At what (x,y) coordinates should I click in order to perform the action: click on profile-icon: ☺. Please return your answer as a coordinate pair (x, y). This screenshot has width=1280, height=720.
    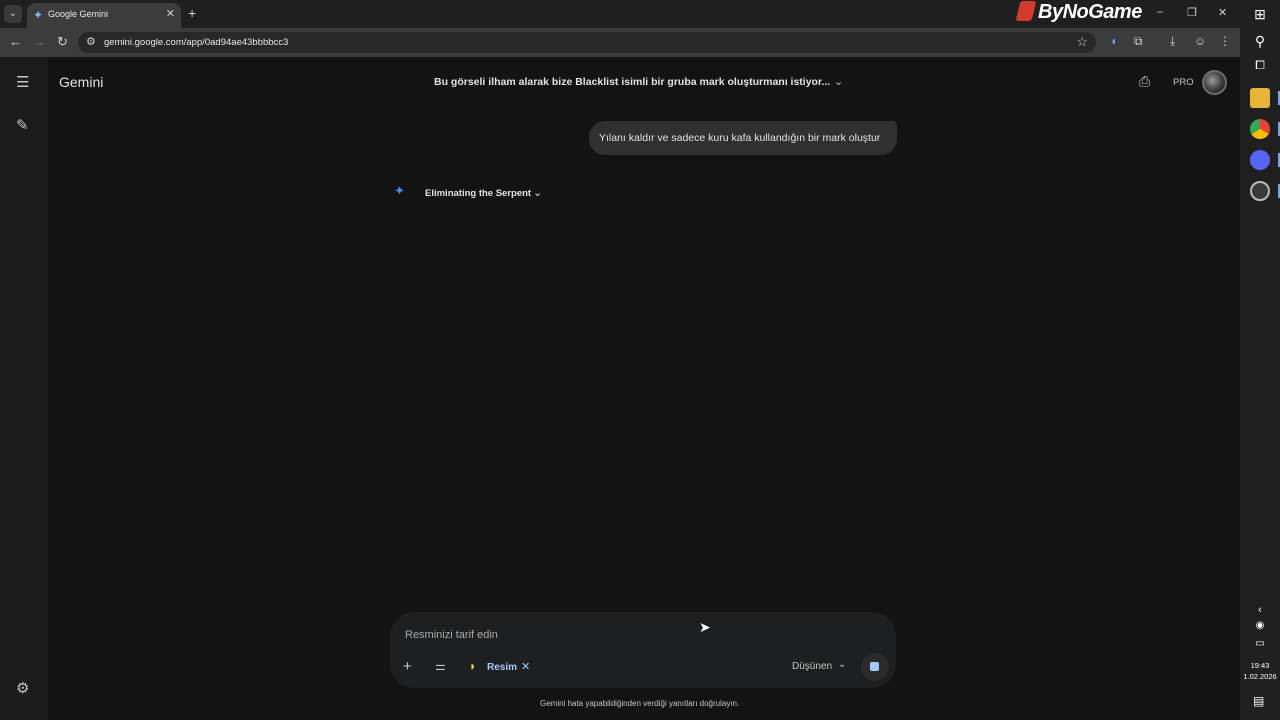
    Looking at the image, I should click on (1200, 41).